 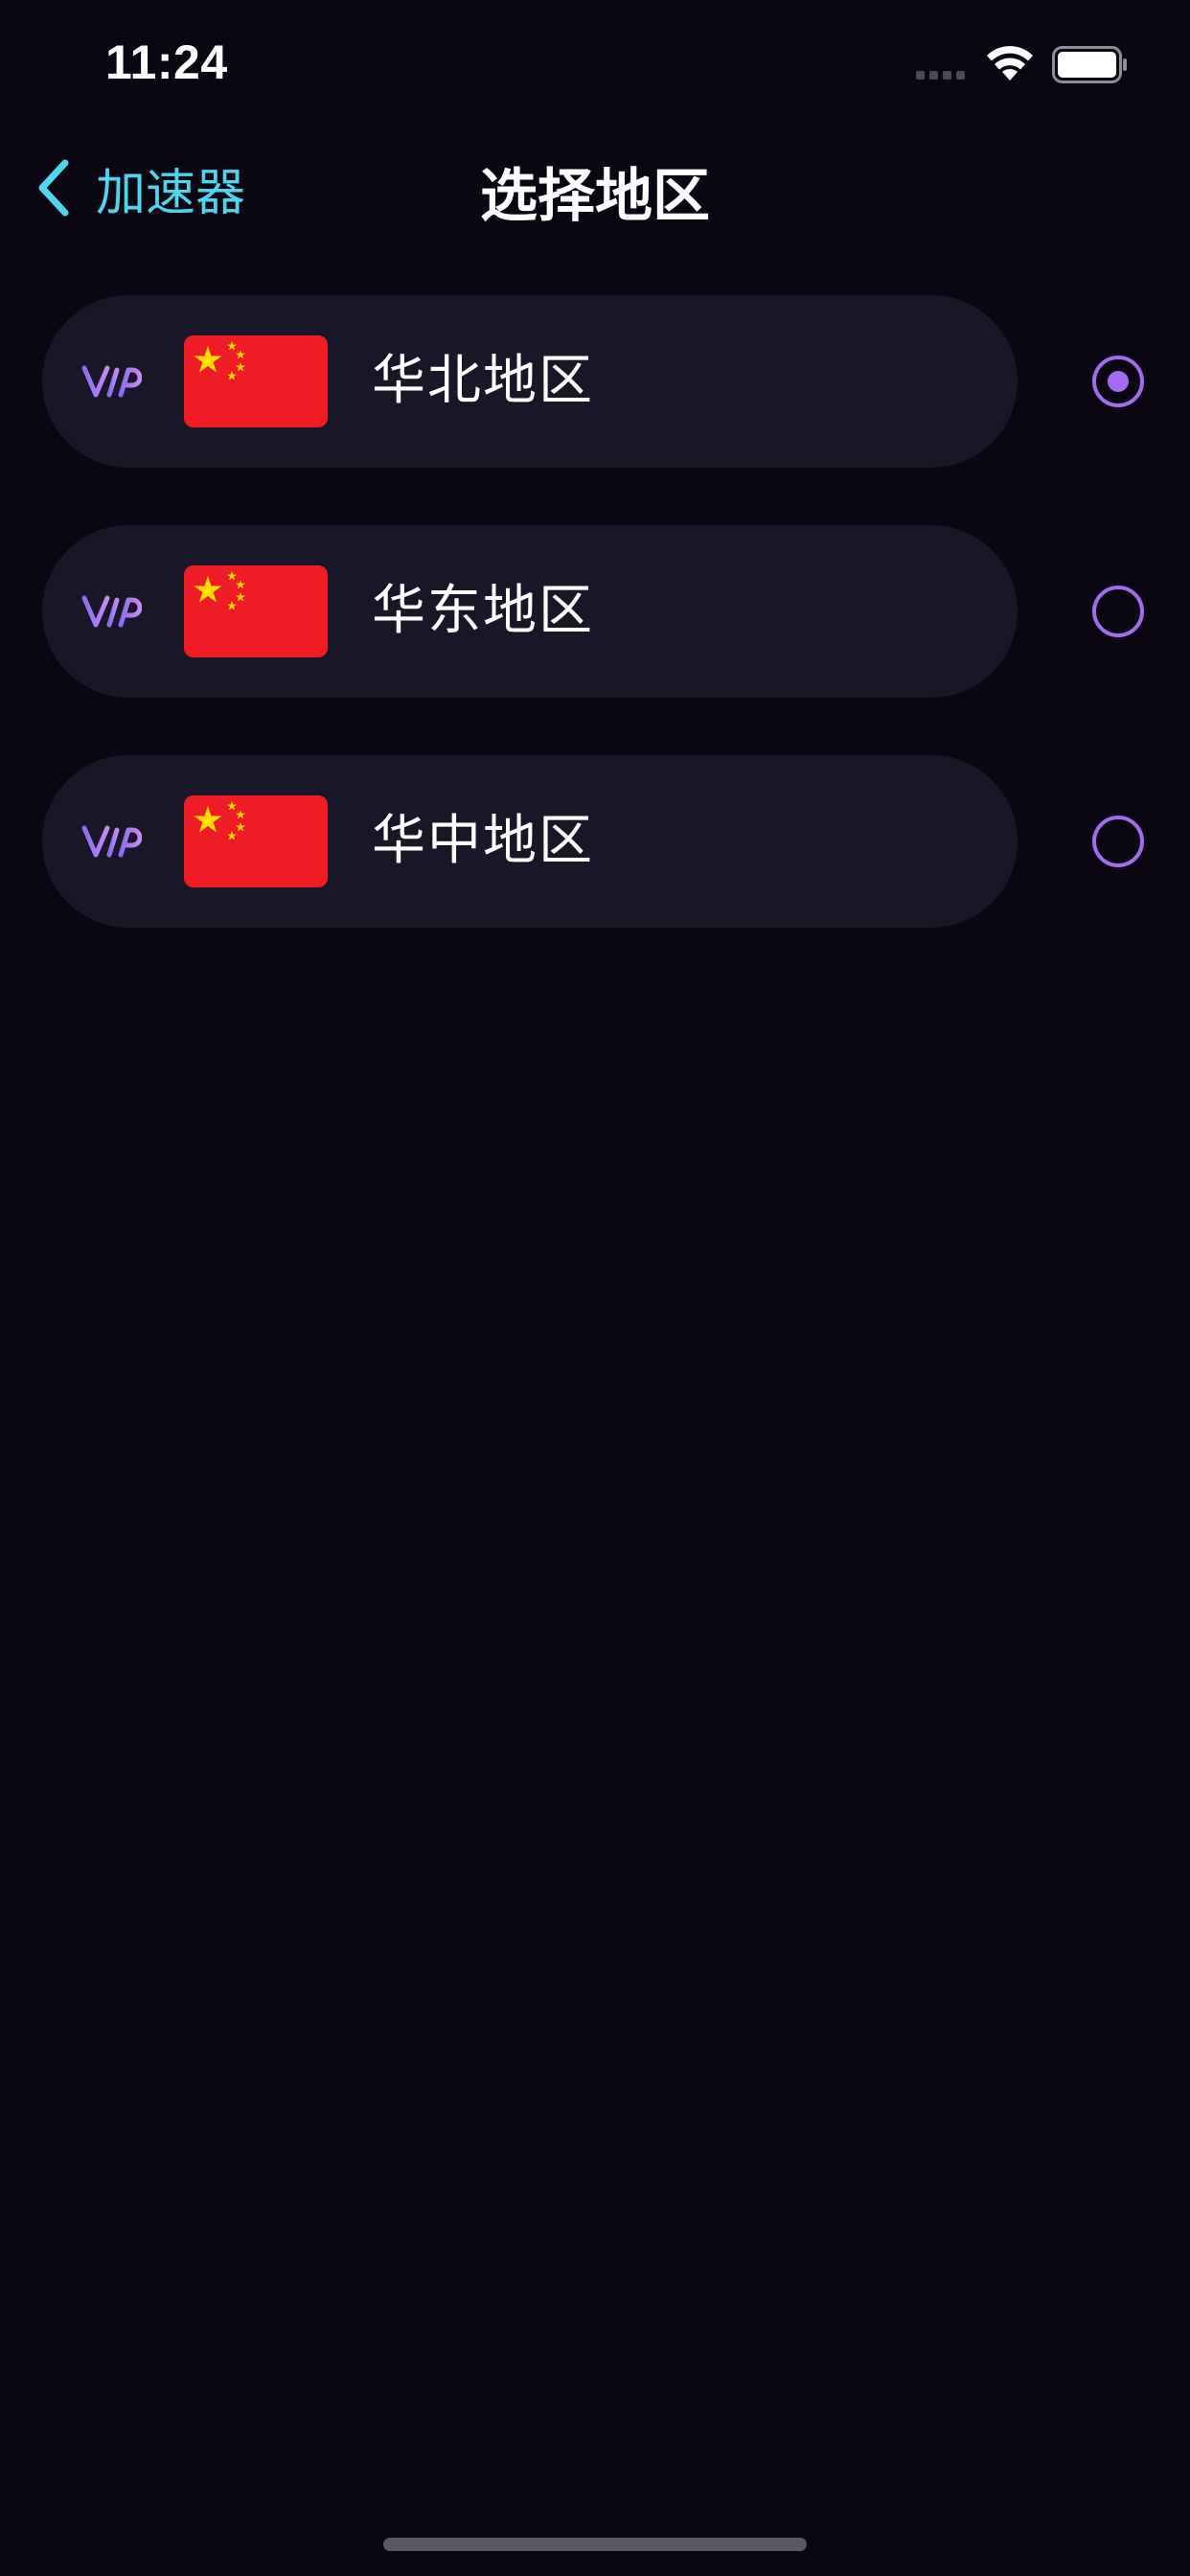 I want to click on region-radio-huabei, so click(x=1118, y=381).